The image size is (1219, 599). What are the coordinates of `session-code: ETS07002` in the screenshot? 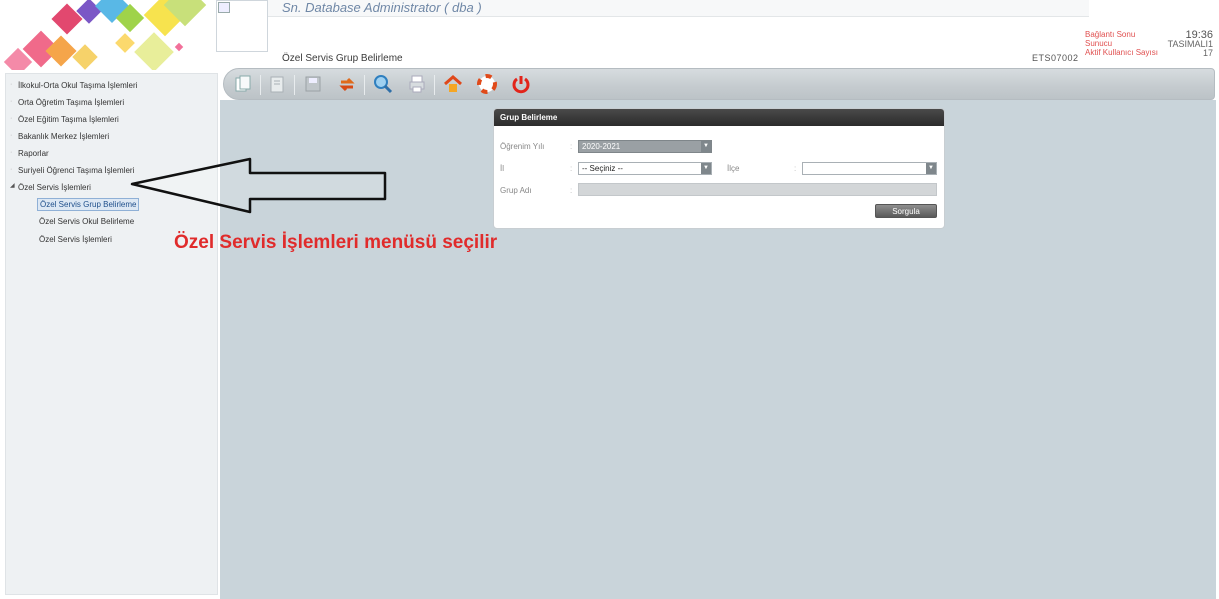 It's located at (1055, 58).